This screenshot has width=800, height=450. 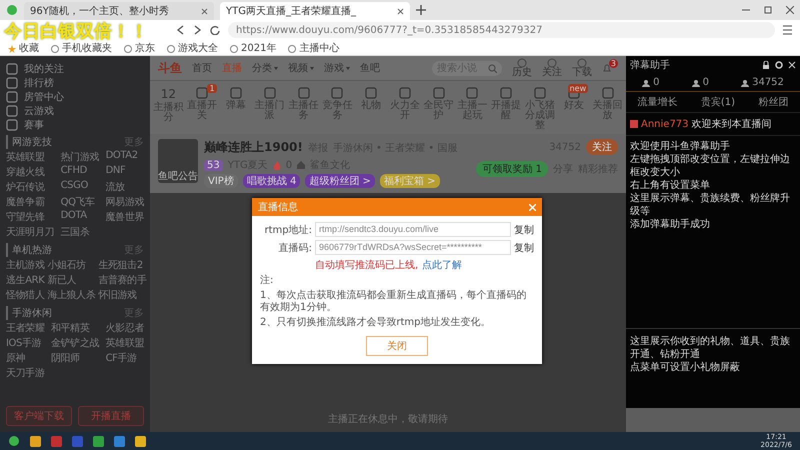 I want to click on menu-icon, so click(x=787, y=30).